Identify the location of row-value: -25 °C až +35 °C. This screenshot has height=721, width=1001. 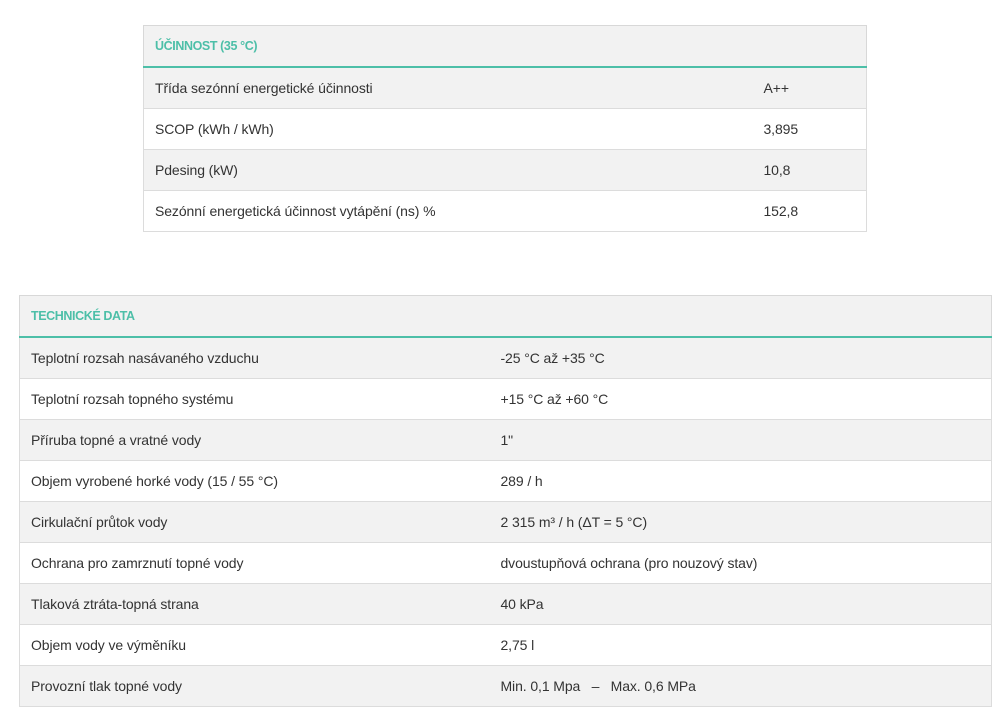
(740, 357).